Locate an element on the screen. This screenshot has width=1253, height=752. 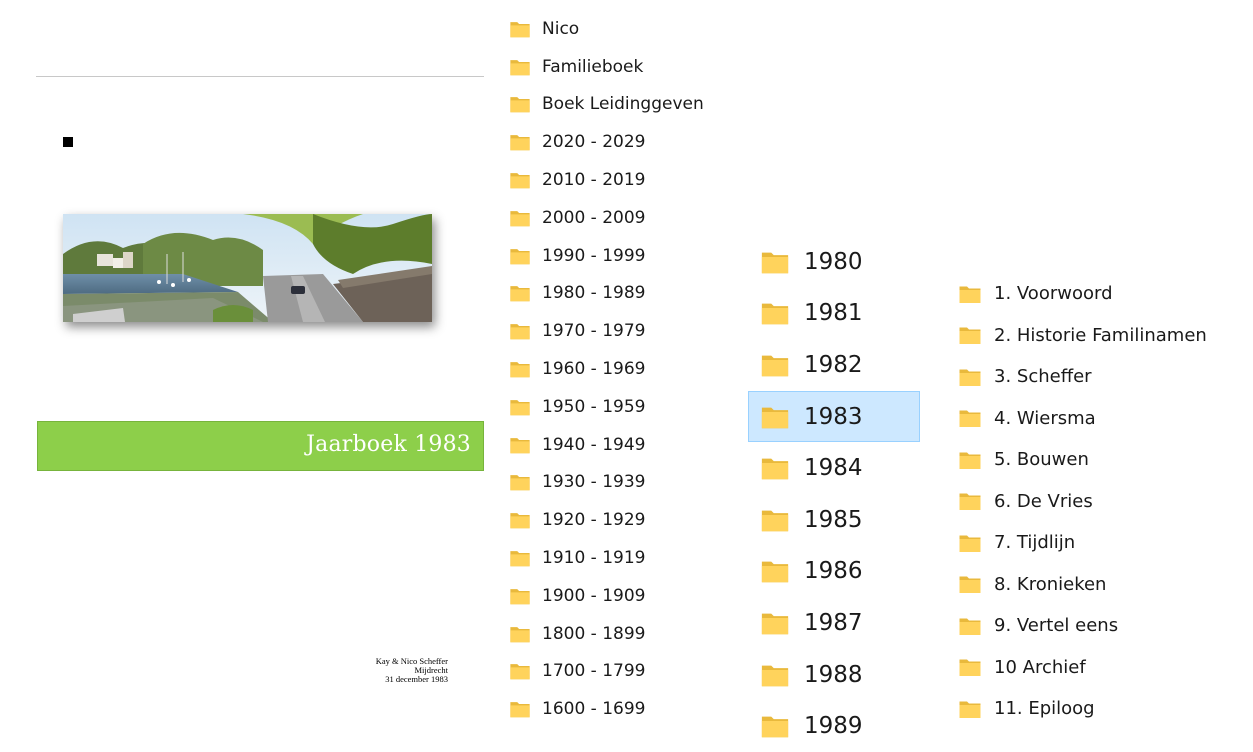
year-folder-item: 1986 is located at coordinates (834, 572).